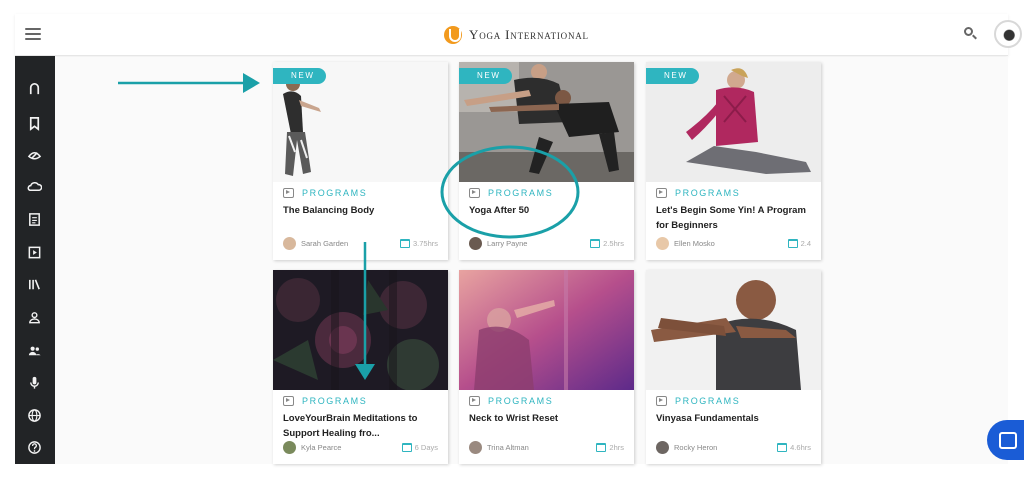 The image size is (1024, 484). Describe the element at coordinates (34, 350) in the screenshot. I see `group-icon` at that location.